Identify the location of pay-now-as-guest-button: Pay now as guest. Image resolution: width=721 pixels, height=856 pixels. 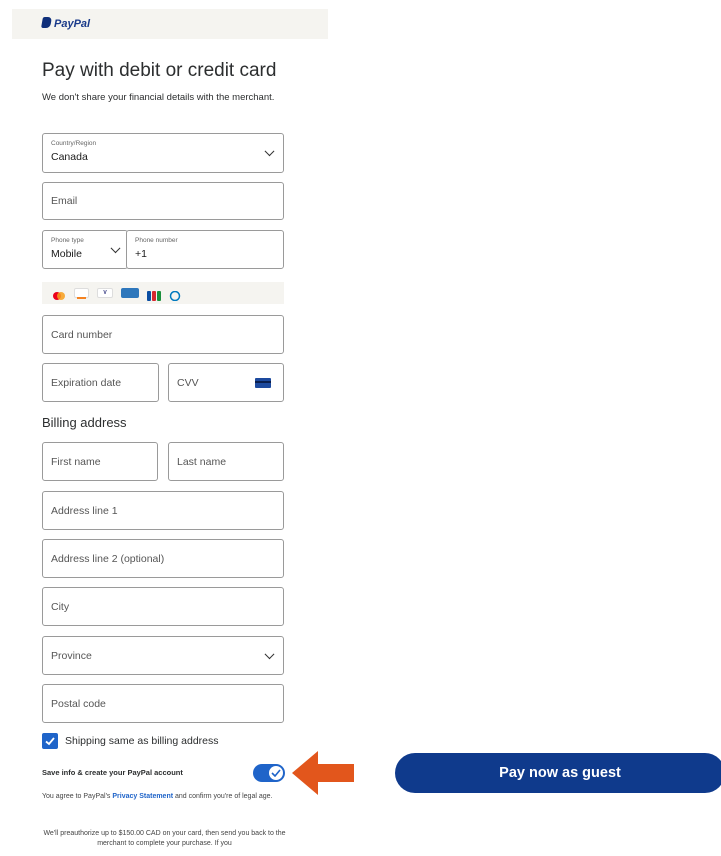
(558, 773).